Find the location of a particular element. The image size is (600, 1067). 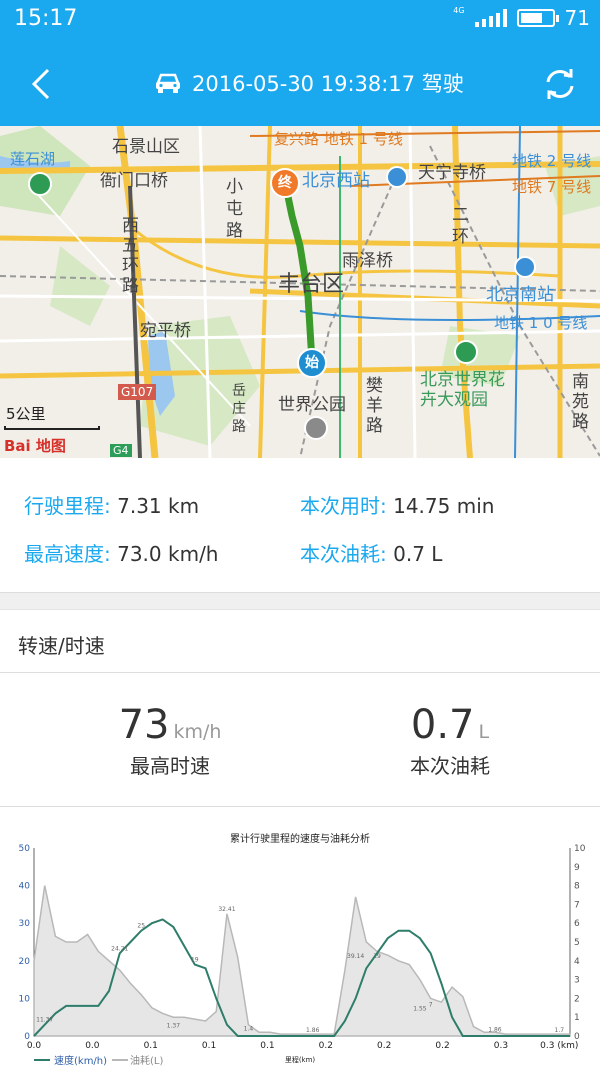

max-speed-label: 最高速度: is located at coordinates (67, 554).